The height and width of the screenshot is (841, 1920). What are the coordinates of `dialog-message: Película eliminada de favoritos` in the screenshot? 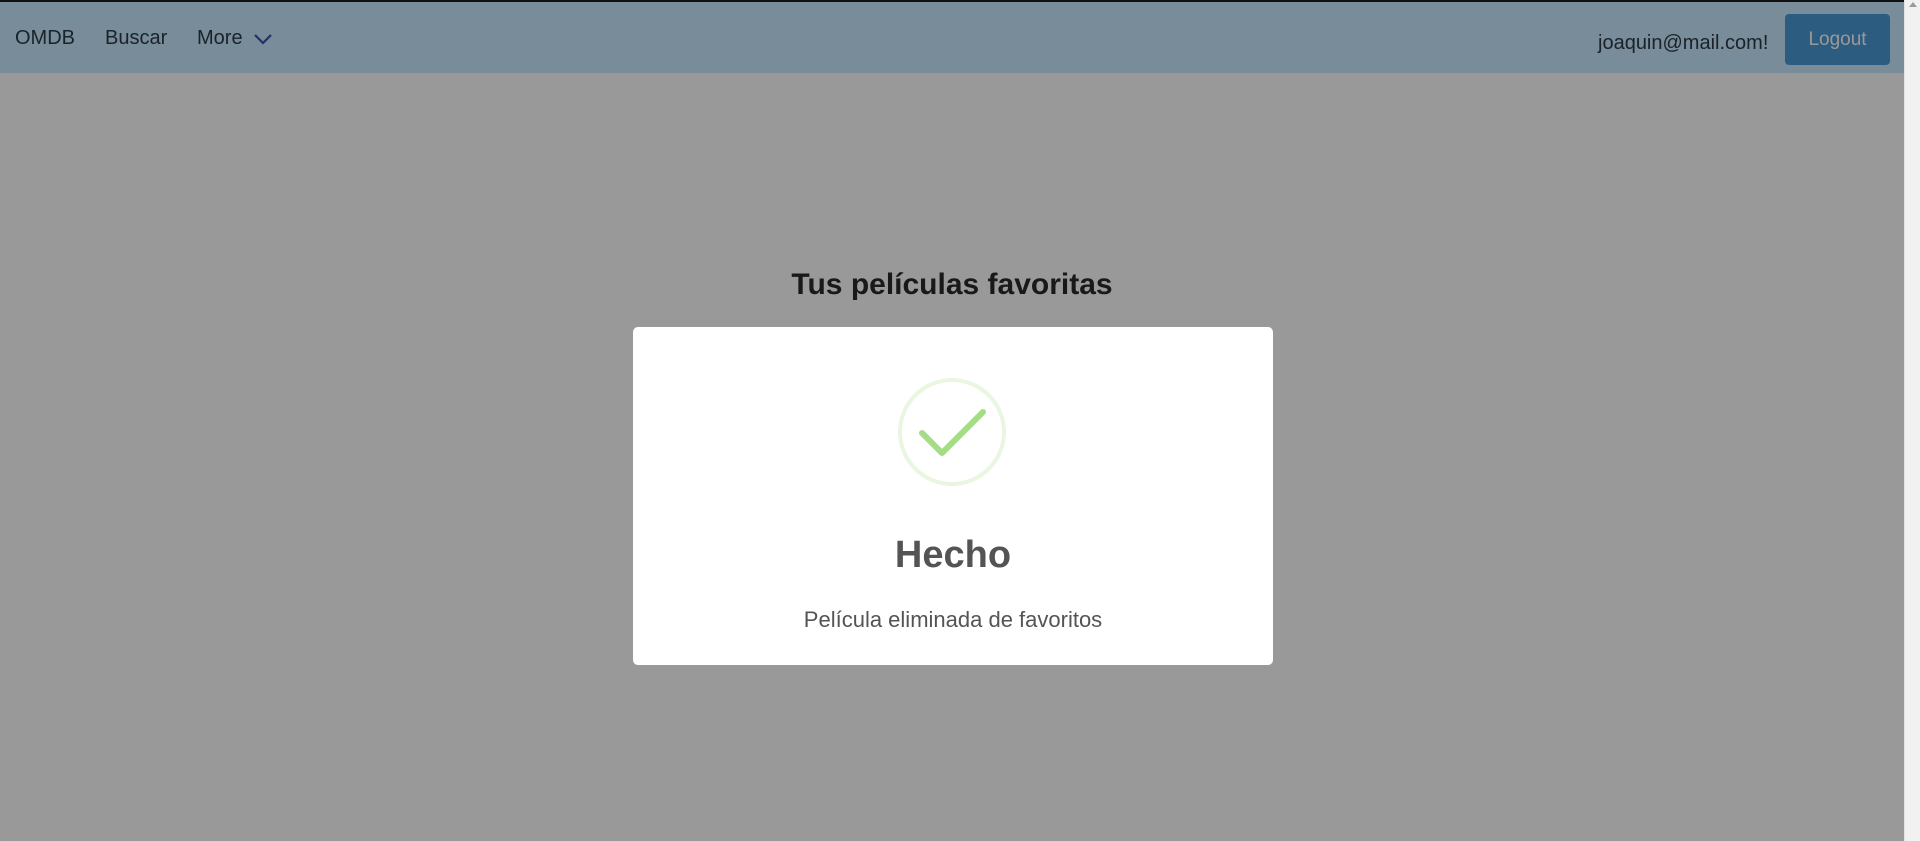 It's located at (953, 619).